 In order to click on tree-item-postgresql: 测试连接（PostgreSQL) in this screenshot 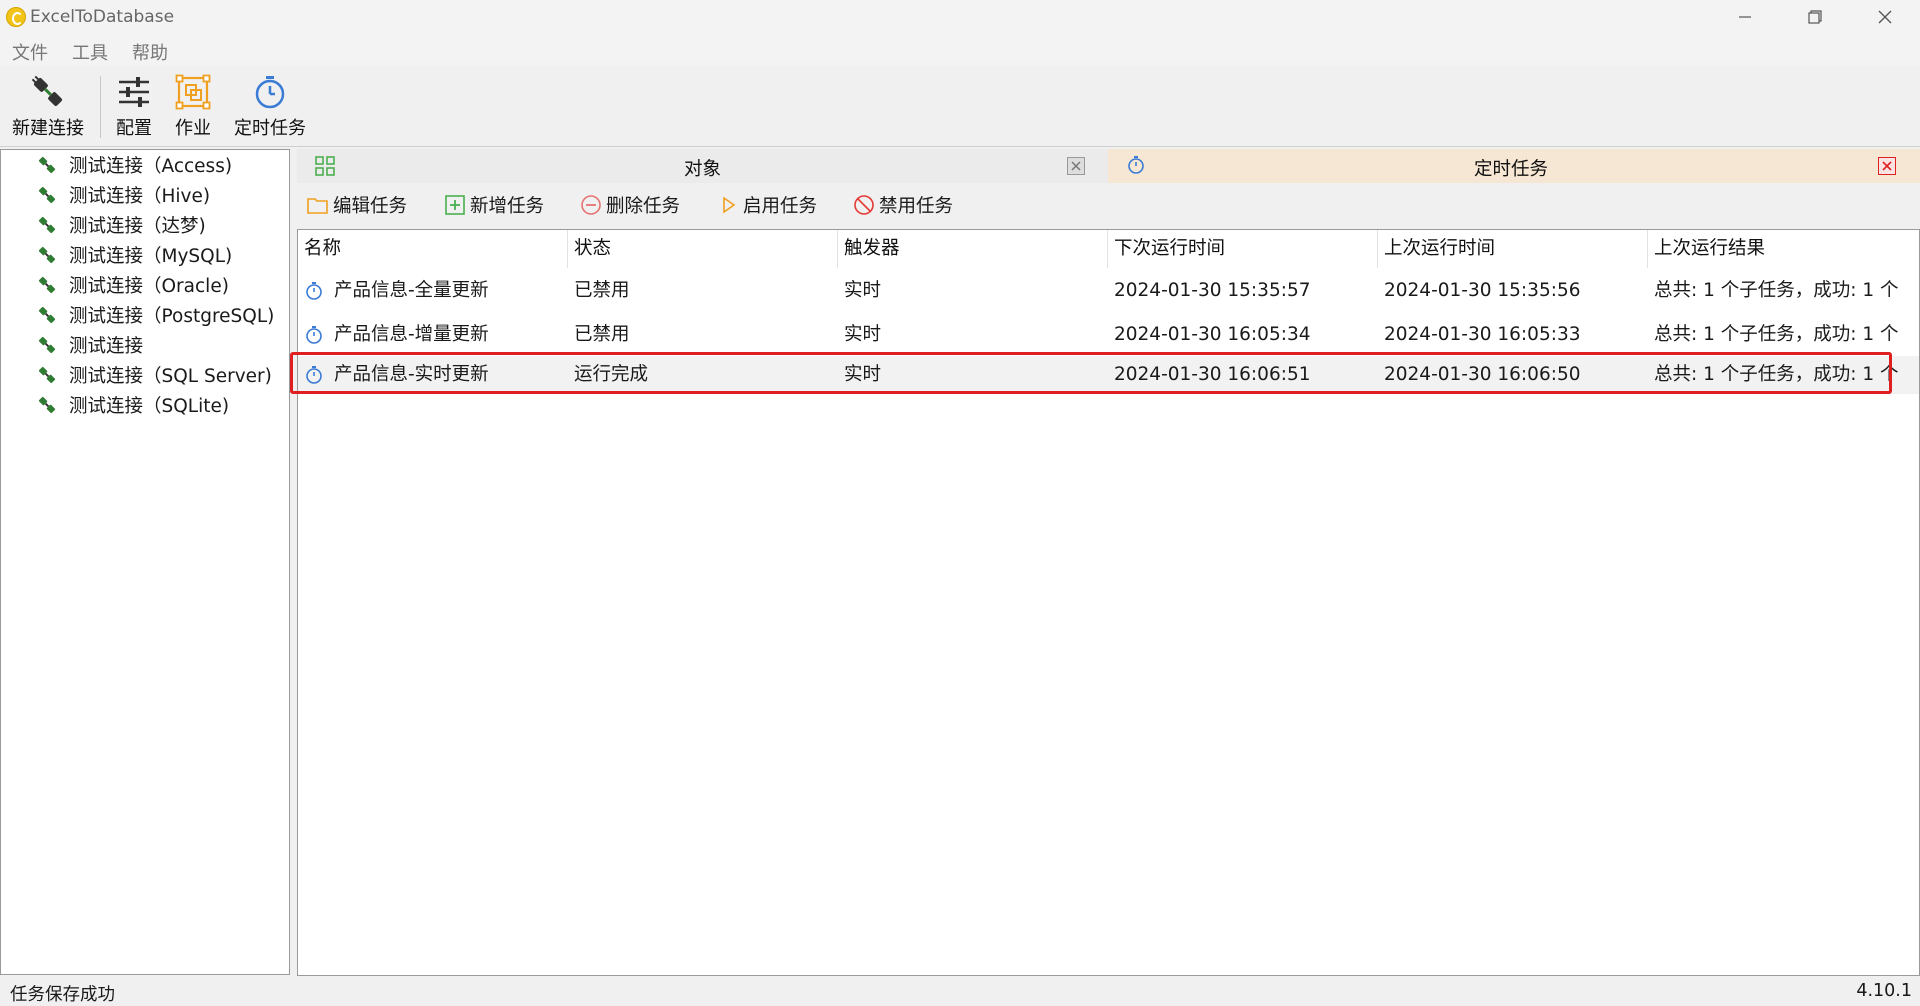, I will do `click(155, 315)`.